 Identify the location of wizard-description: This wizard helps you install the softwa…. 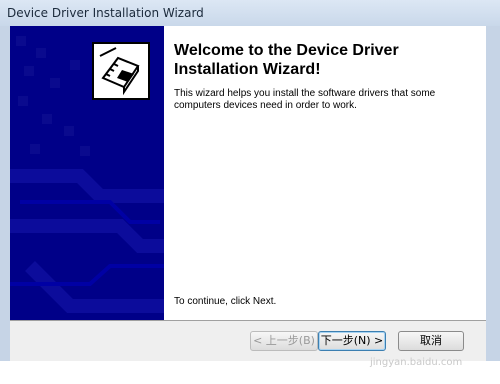
(324, 100).